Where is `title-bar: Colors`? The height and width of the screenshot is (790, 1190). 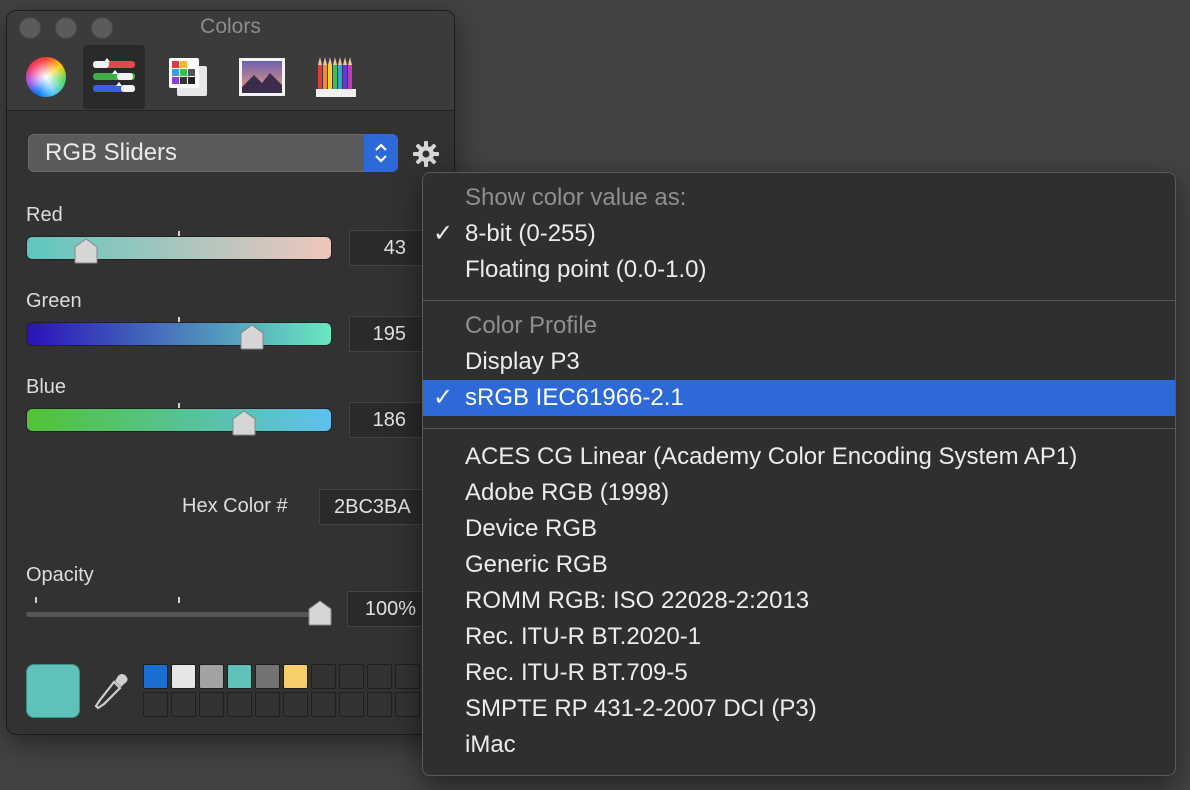 title-bar: Colors is located at coordinates (230, 61).